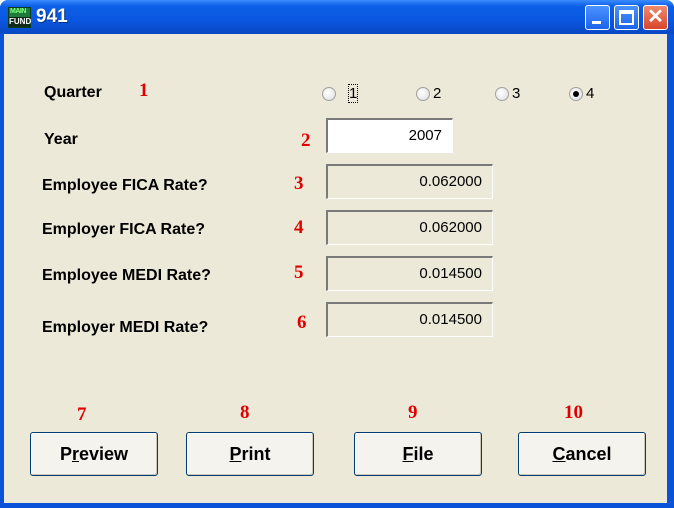  I want to click on quarter-radio-4-label: 4, so click(590, 93).